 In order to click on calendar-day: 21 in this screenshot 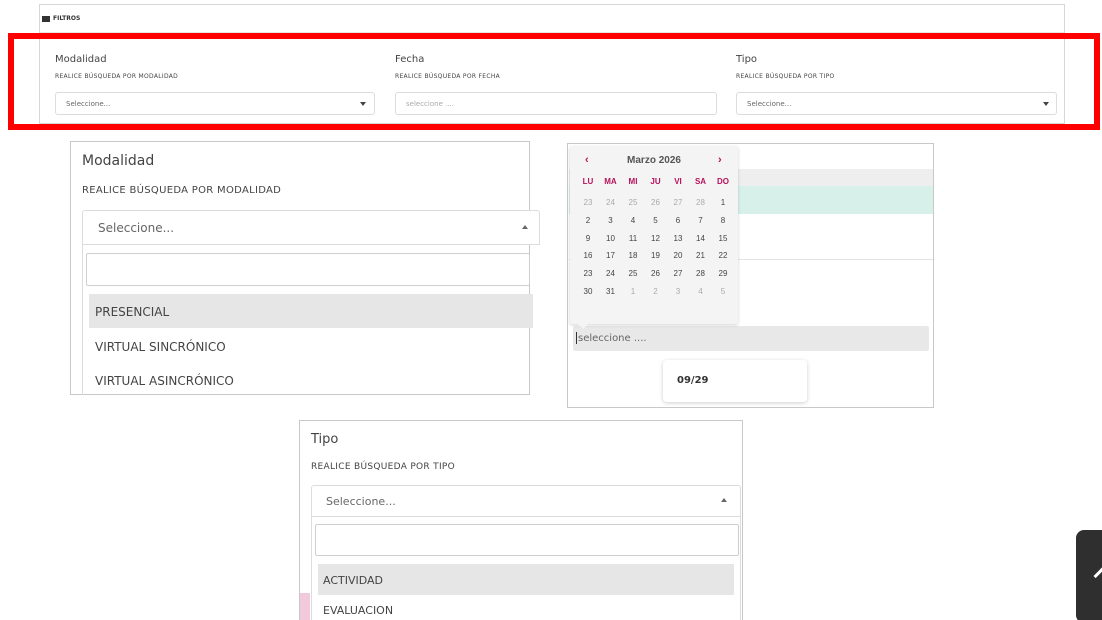, I will do `click(701, 255)`.